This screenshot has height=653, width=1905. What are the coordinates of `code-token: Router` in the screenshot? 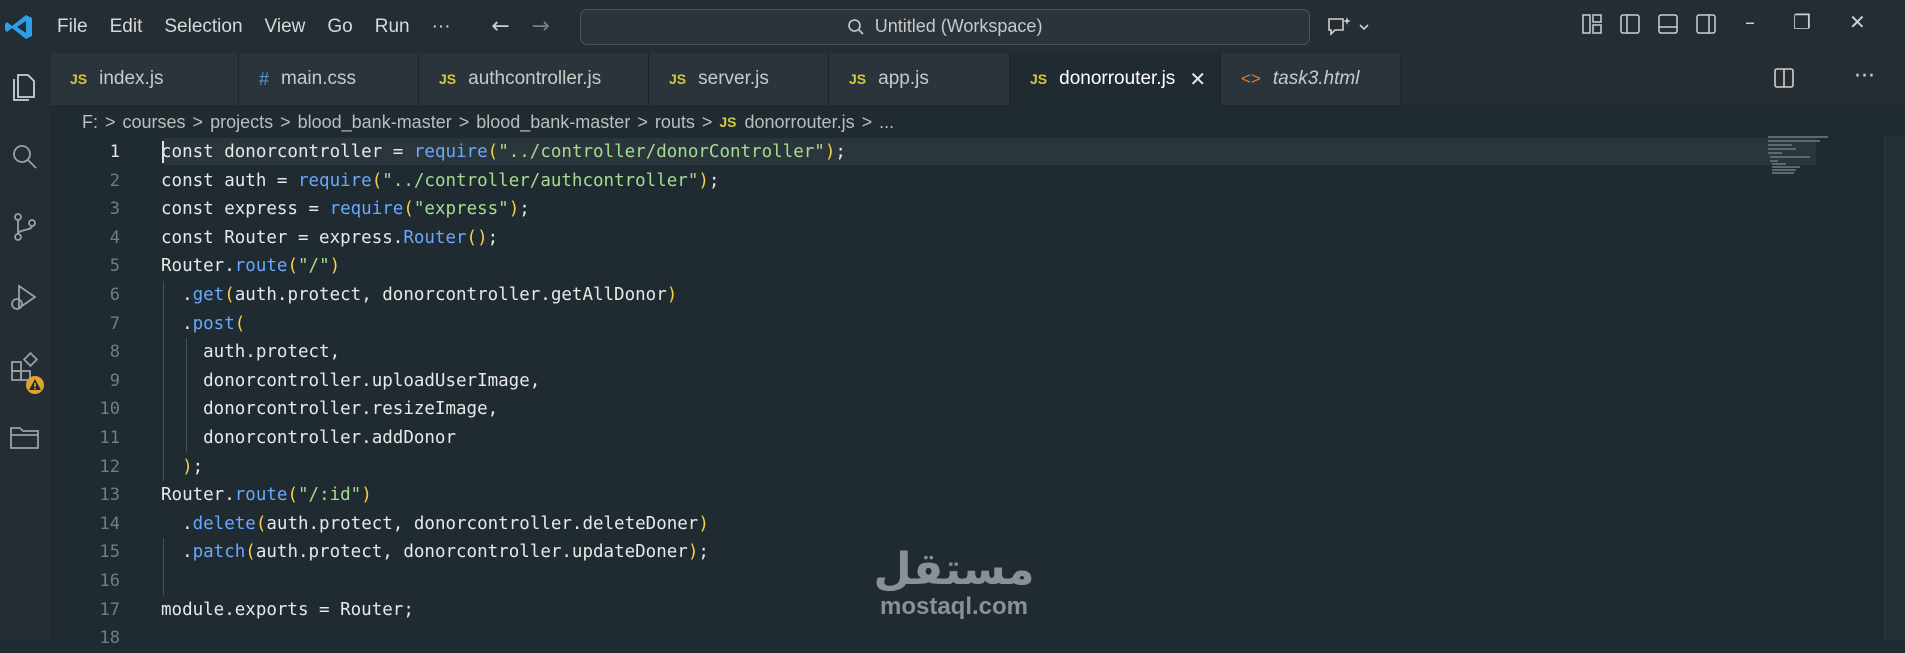 It's located at (435, 237).